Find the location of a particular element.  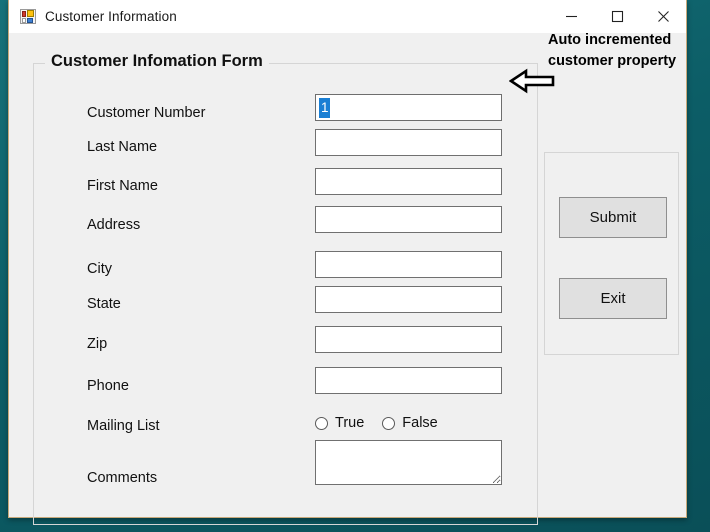

radio-label-false: False is located at coordinates (420, 423).